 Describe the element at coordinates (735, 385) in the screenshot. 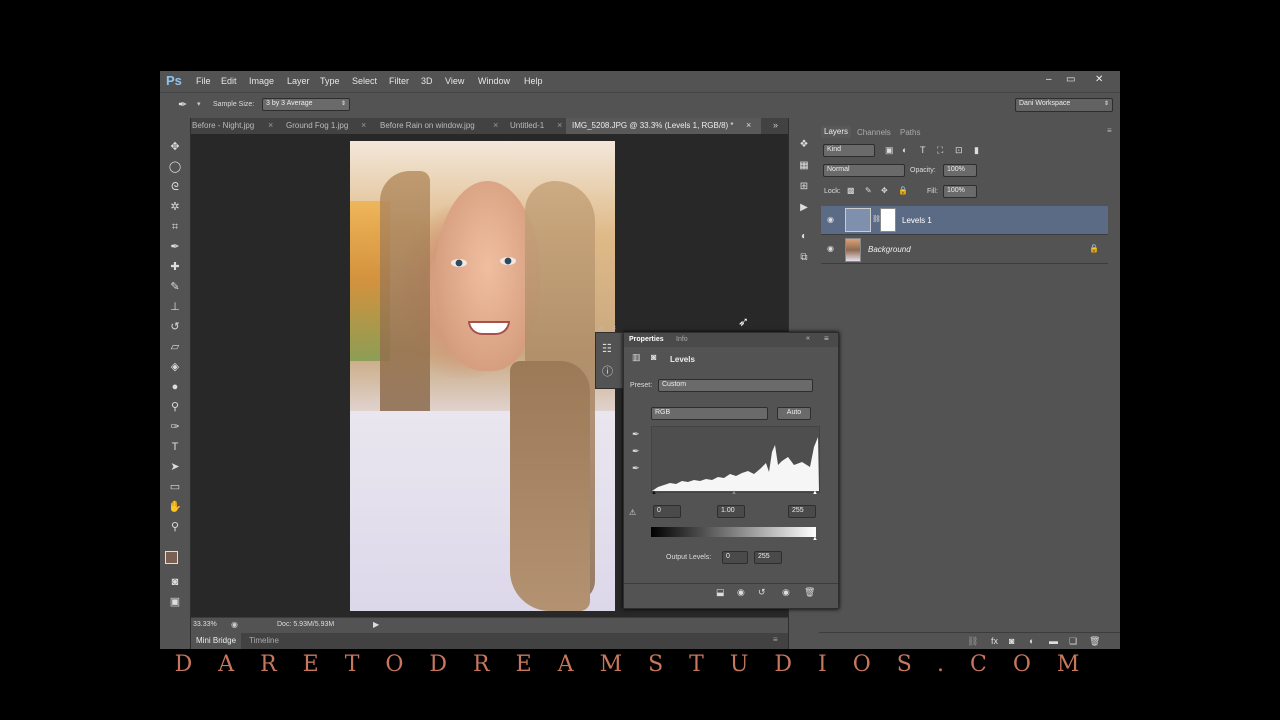

I see `preset-dropdown: Custom` at that location.